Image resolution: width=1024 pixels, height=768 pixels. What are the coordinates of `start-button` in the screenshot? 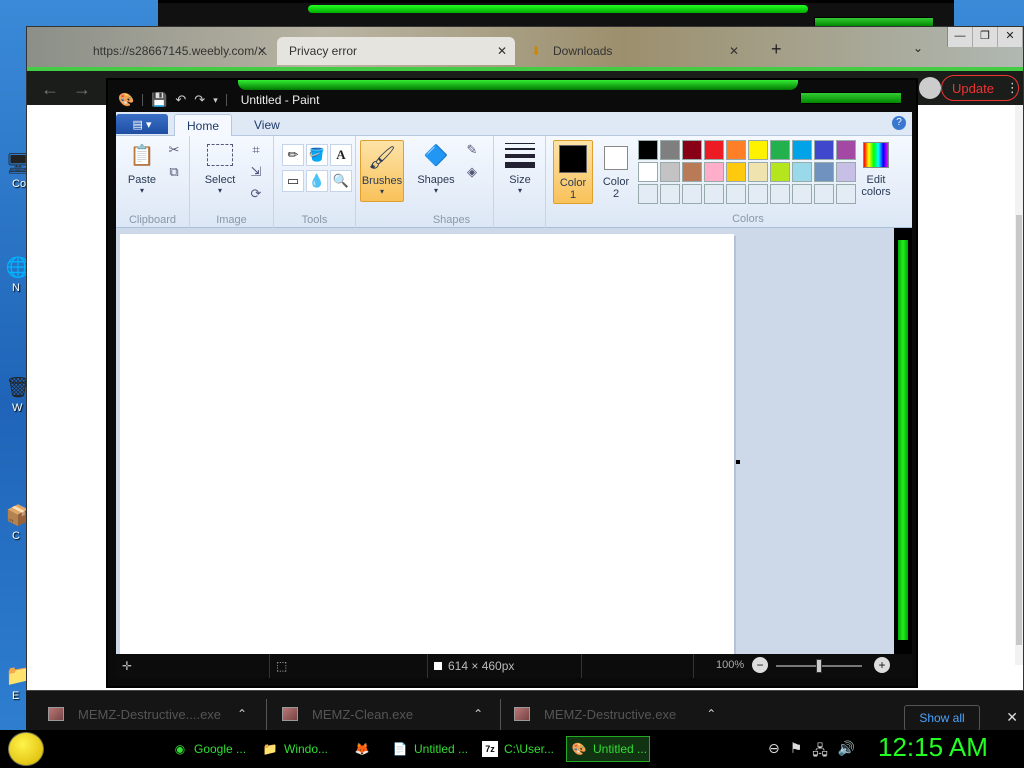 It's located at (26, 749).